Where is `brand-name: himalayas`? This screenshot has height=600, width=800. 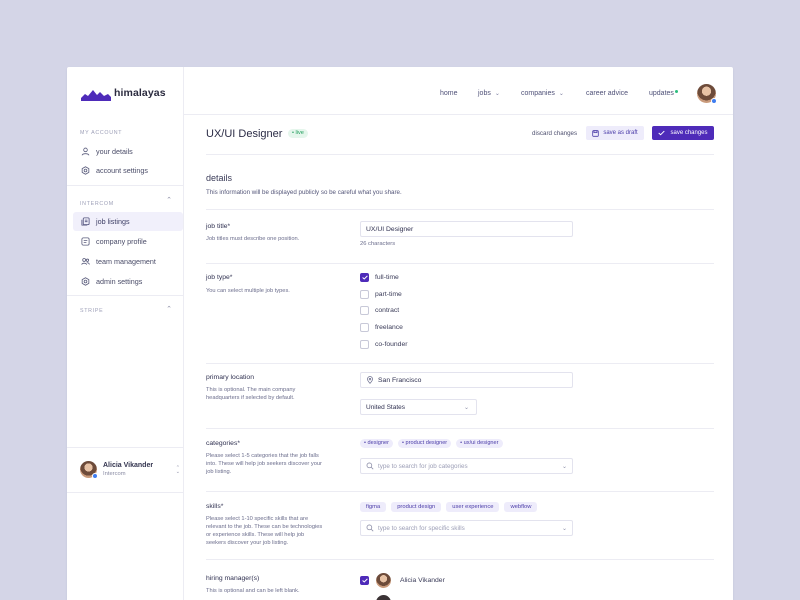 brand-name: himalayas is located at coordinates (140, 93).